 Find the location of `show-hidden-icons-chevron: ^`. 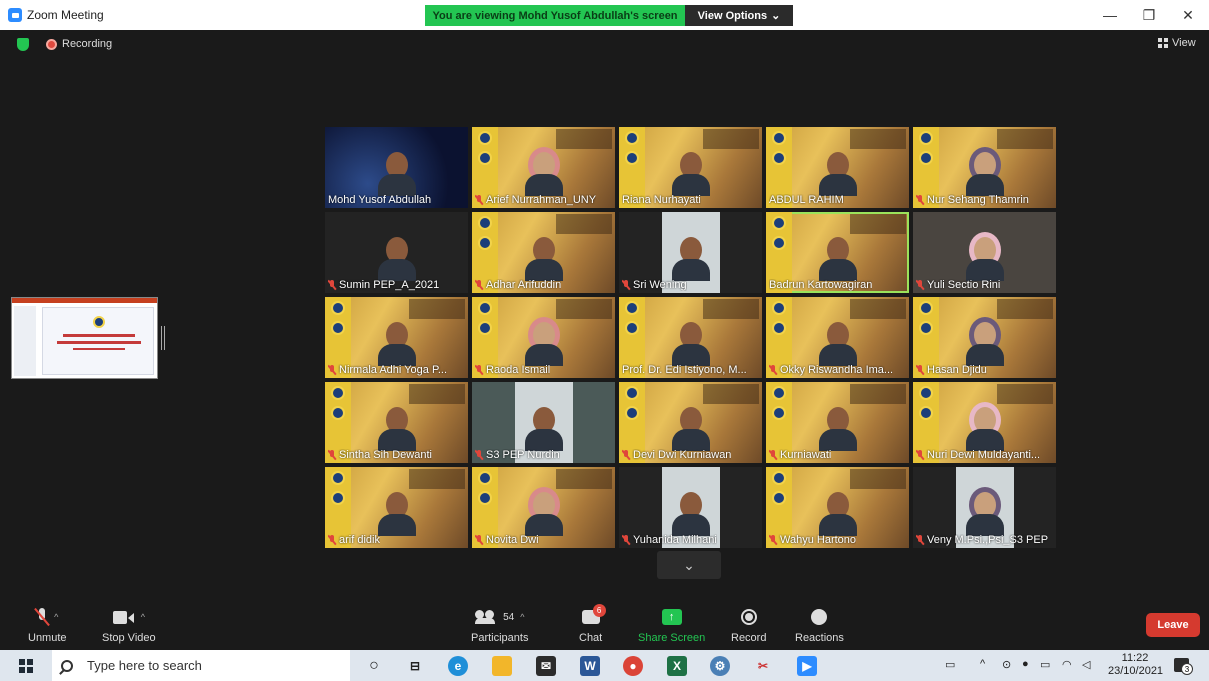

show-hidden-icons-chevron: ^ is located at coordinates (982, 664).